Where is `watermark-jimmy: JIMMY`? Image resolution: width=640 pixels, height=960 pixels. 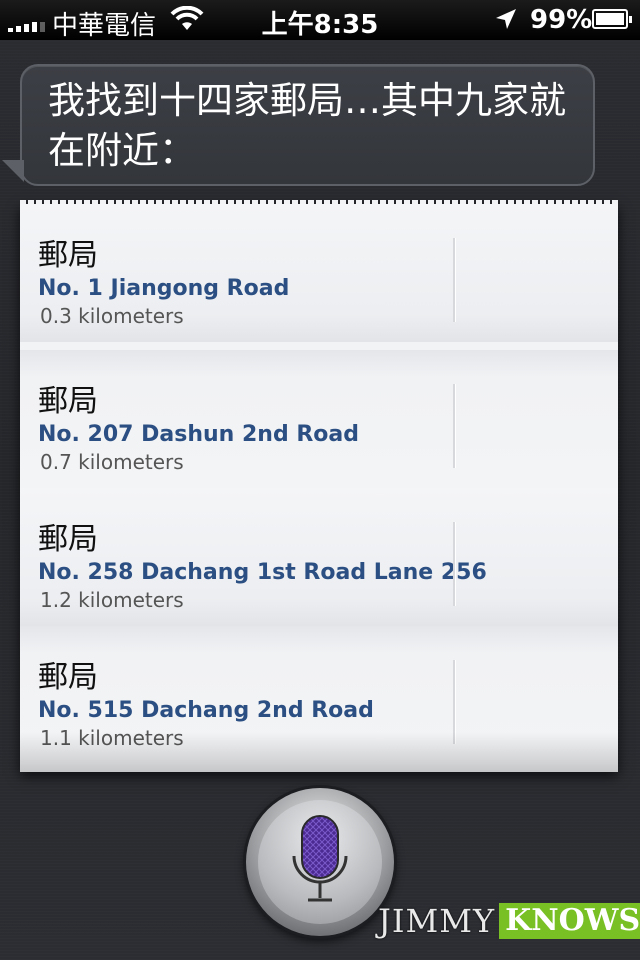
watermark-jimmy: JIMMY is located at coordinates (437, 921).